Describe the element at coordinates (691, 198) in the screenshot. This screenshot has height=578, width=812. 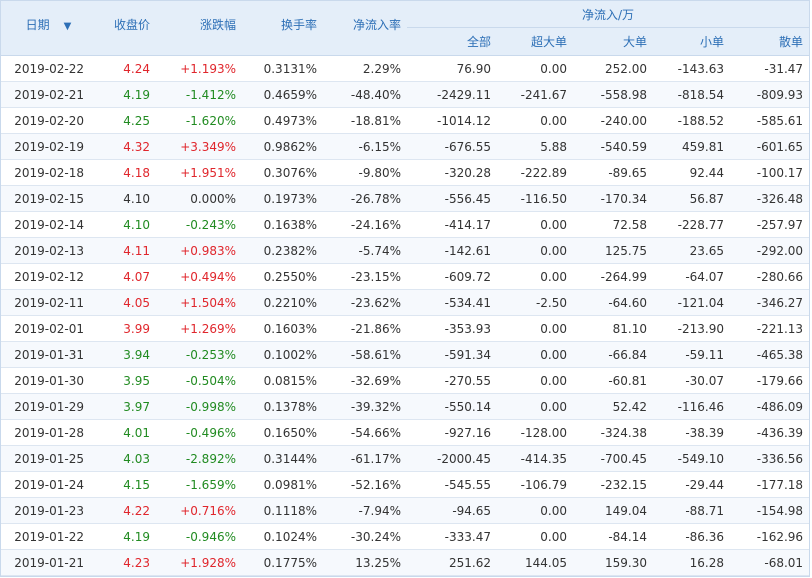
I see `cell-small: 56.87` at that location.